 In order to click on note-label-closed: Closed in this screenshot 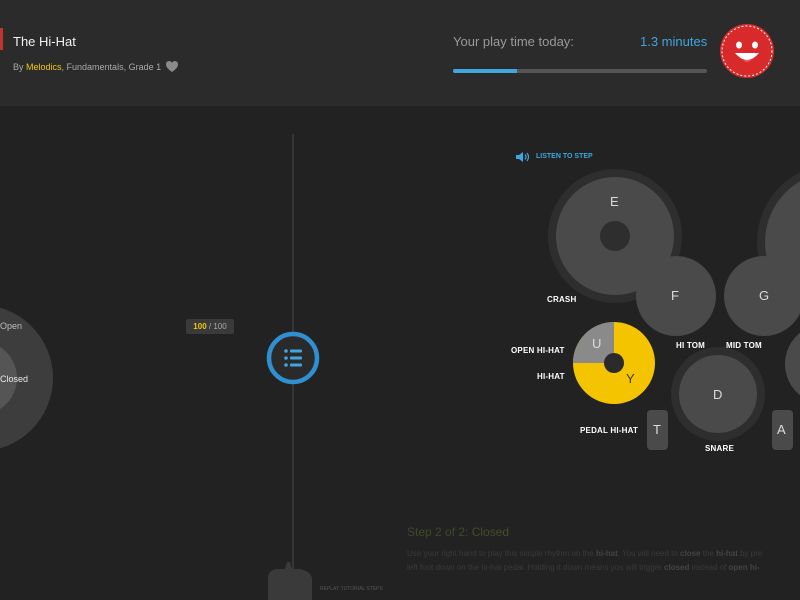, I will do `click(14, 379)`.